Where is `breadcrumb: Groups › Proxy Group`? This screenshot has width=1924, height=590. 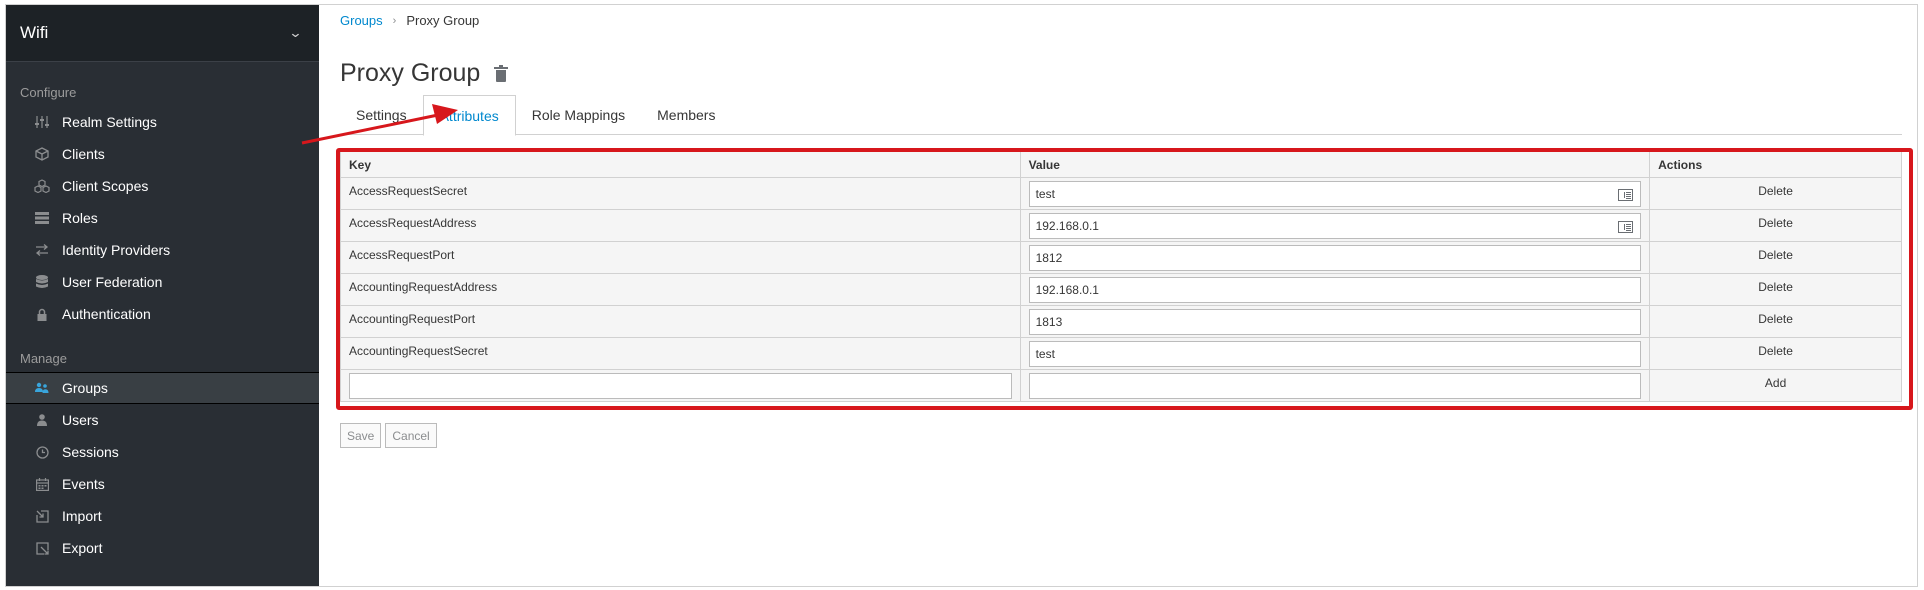 breadcrumb: Groups › Proxy Group is located at coordinates (409, 20).